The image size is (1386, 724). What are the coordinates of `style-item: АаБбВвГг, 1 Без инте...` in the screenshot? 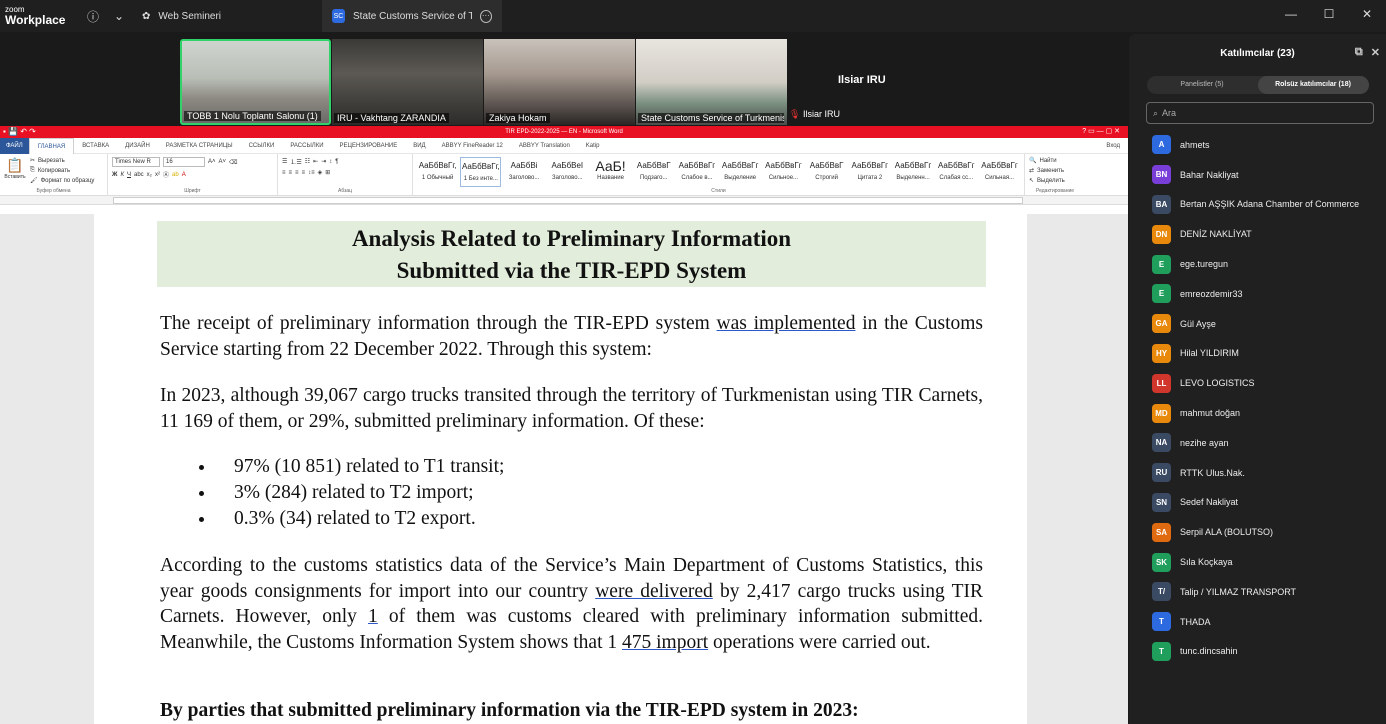 It's located at (481, 172).